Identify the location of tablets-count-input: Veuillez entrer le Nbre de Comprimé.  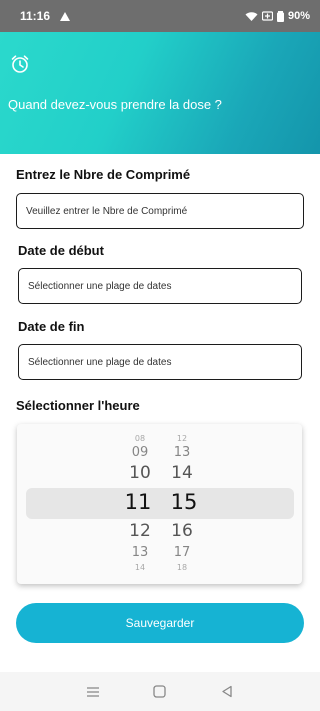
(160, 211).